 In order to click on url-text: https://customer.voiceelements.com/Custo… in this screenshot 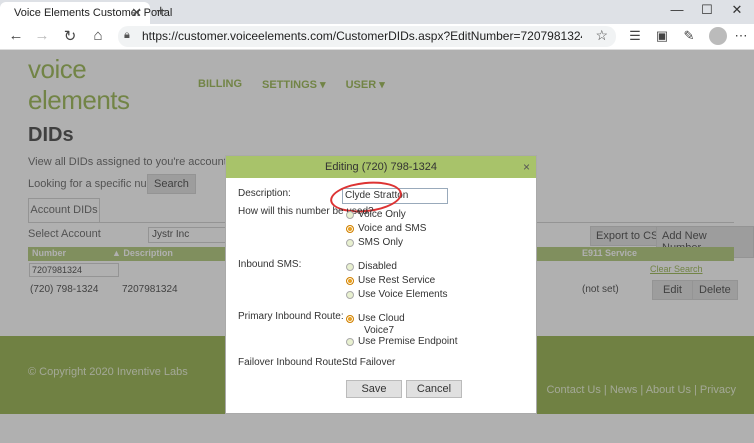, I will do `click(362, 36)`.